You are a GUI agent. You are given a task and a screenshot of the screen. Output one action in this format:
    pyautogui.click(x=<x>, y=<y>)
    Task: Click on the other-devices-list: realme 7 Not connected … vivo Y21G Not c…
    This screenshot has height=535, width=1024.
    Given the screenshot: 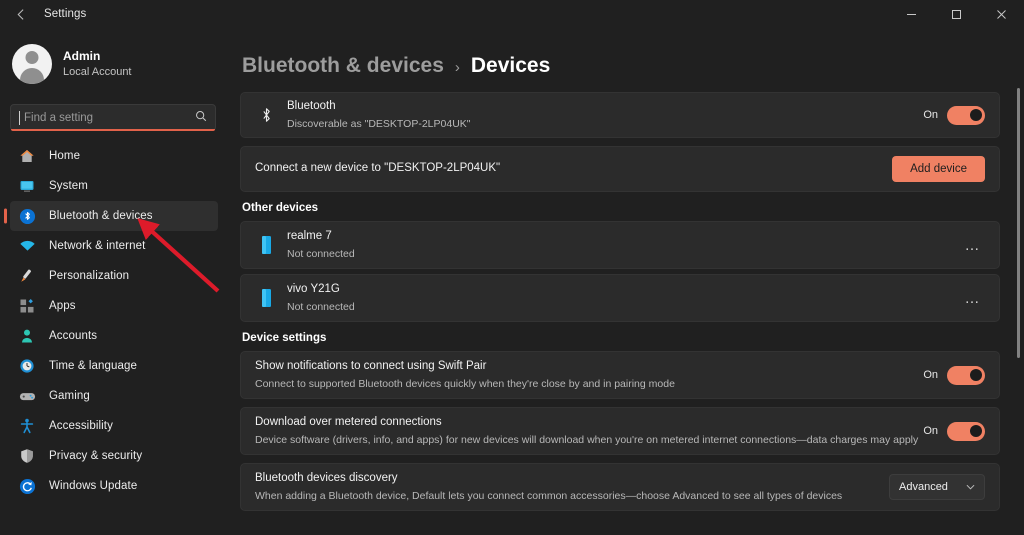 What is the action you would take?
    pyautogui.click(x=620, y=271)
    